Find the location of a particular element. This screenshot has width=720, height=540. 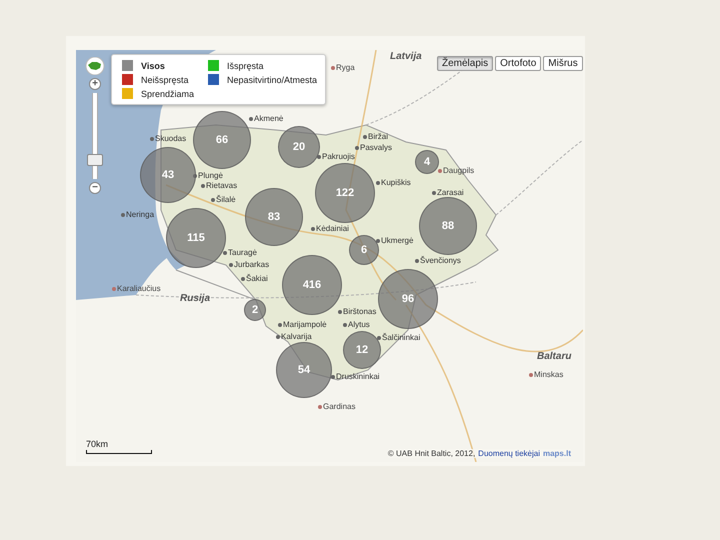

legend-item: Neišspręsta is located at coordinates (165, 79).